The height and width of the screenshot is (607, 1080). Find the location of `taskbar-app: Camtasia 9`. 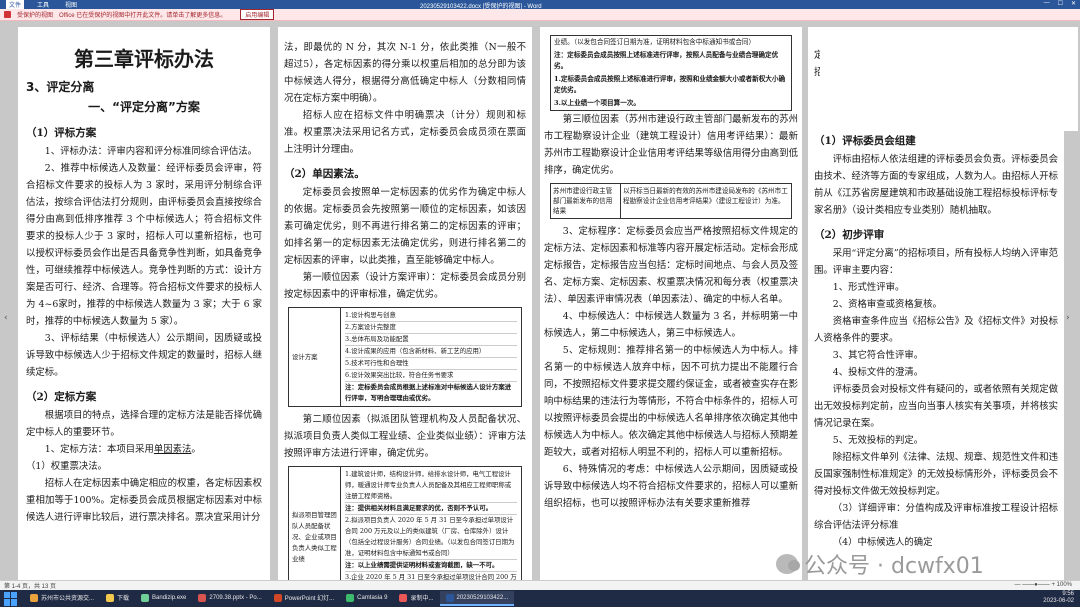

taskbar-app: Camtasia 9 is located at coordinates (366, 598).